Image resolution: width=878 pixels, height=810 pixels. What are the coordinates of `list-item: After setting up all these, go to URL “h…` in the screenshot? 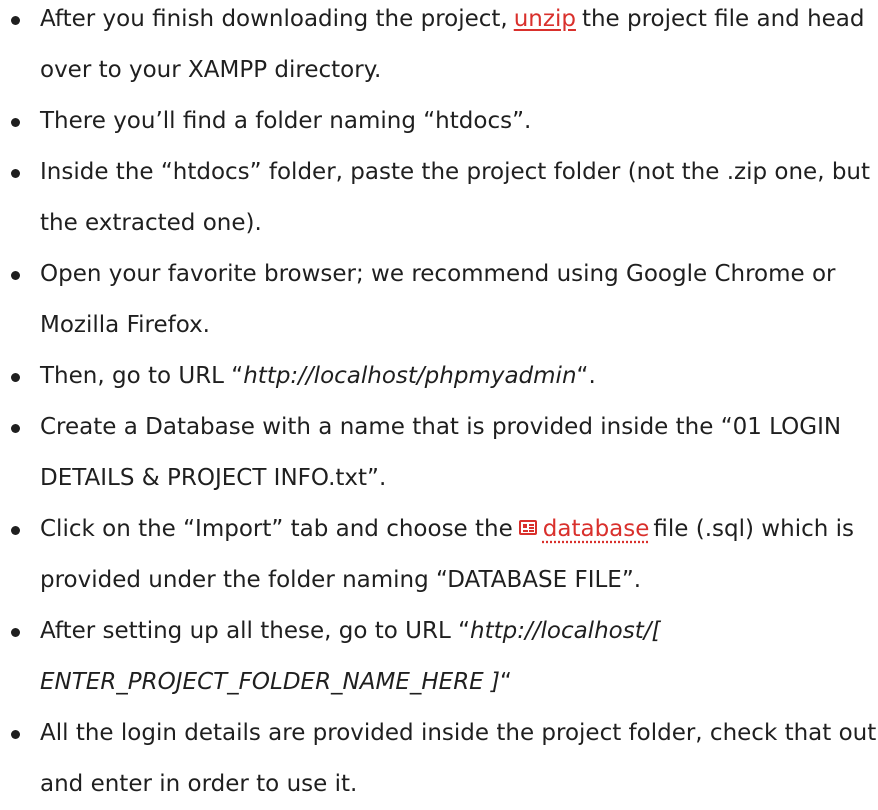 It's located at (439, 657).